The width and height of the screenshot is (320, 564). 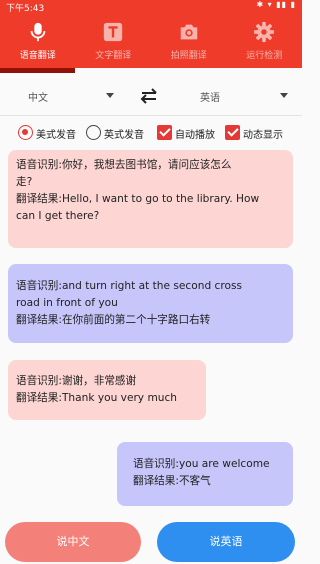 I want to click on speak-chinese-button: 说中文, so click(x=73, y=542).